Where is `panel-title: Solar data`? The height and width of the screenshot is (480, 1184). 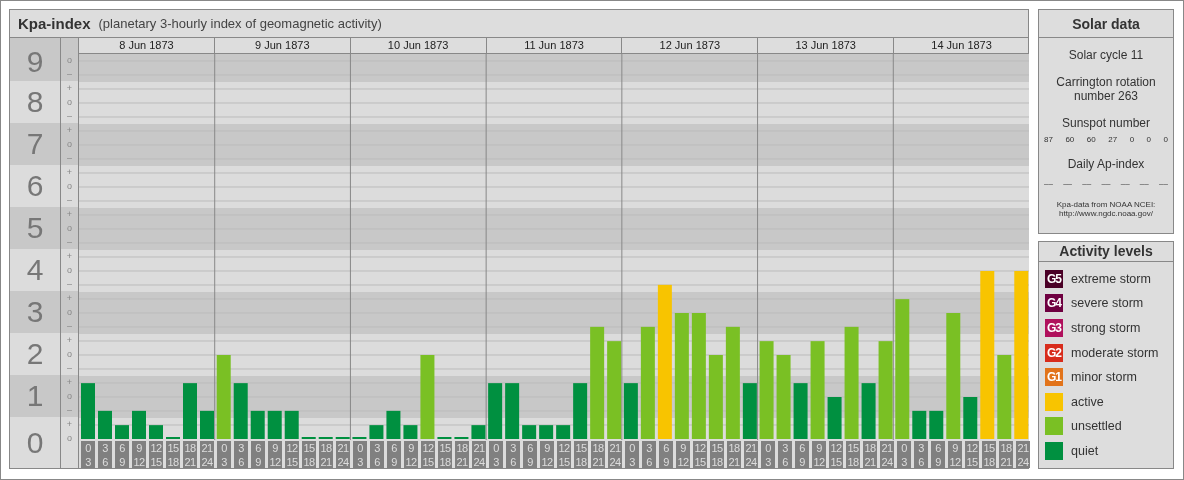
panel-title: Solar data is located at coordinates (1106, 24).